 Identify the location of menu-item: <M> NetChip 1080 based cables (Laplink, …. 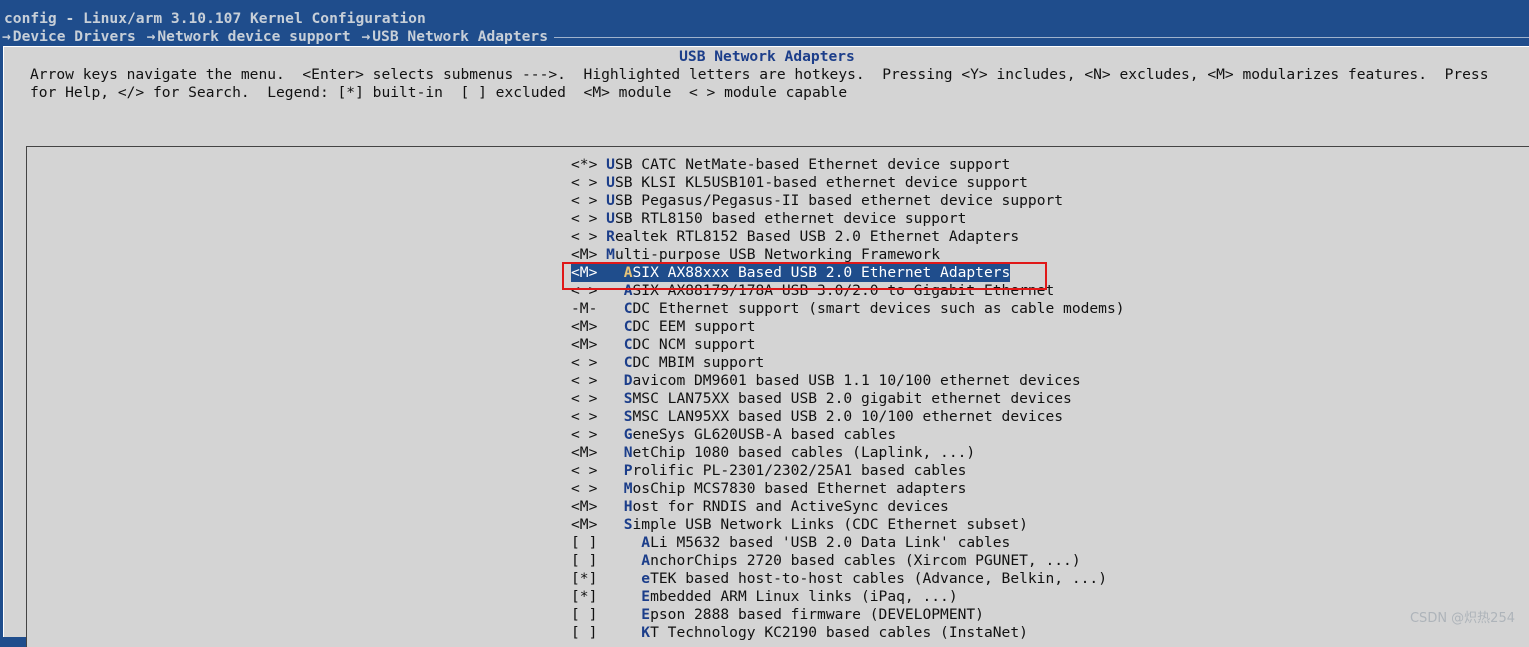
(848, 453).